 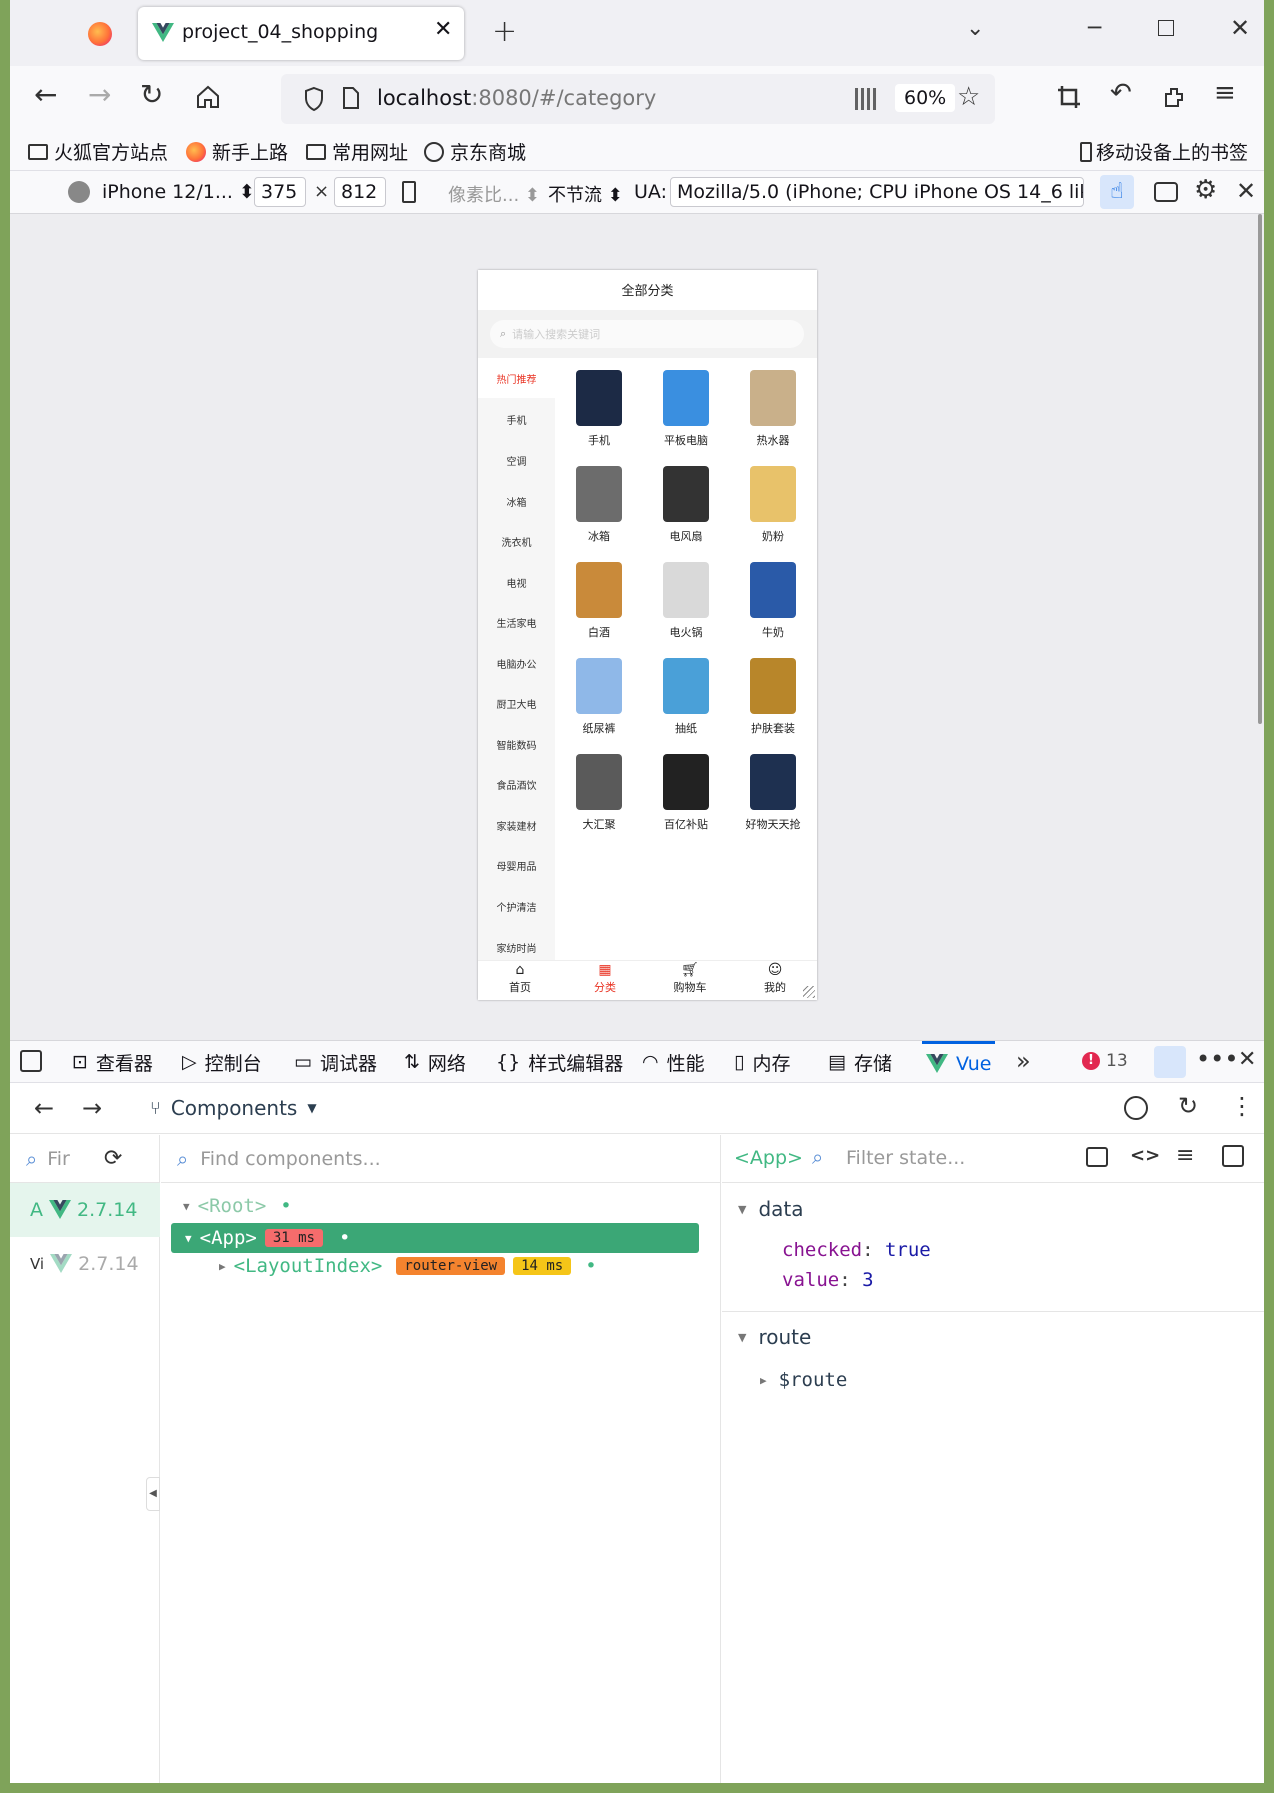 I want to click on tab-vue: Vue, so click(x=959, y=1062).